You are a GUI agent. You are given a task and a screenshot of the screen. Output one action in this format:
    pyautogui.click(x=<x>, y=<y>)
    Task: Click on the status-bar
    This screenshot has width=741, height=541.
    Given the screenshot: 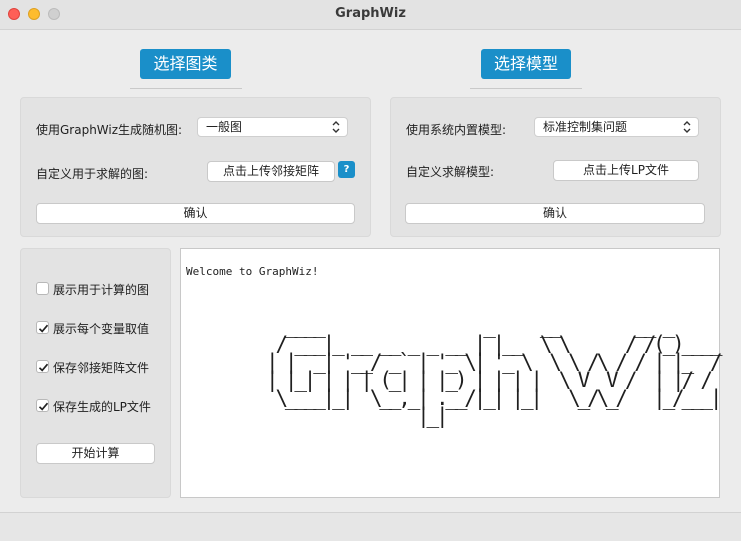 What is the action you would take?
    pyautogui.click(x=370, y=526)
    